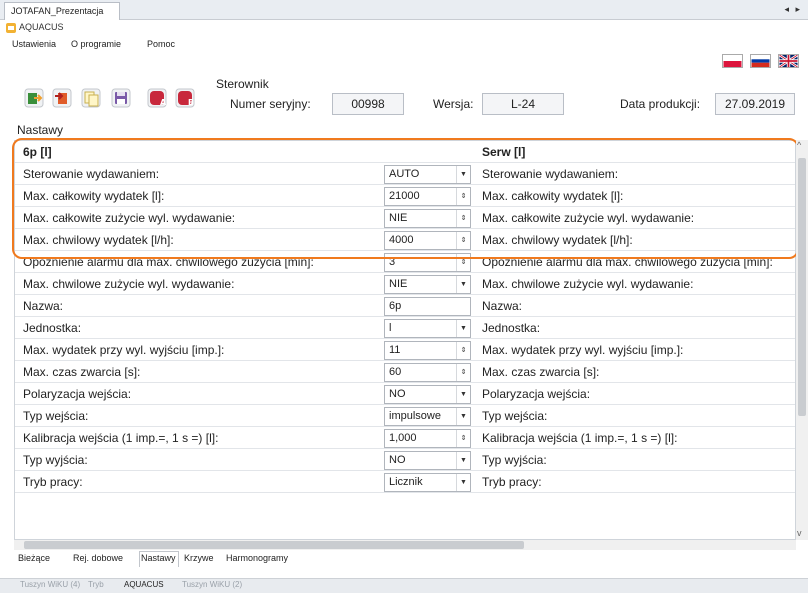 The image size is (808, 593). Describe the element at coordinates (395, 306) in the screenshot. I see `setting-value: 6p` at that location.